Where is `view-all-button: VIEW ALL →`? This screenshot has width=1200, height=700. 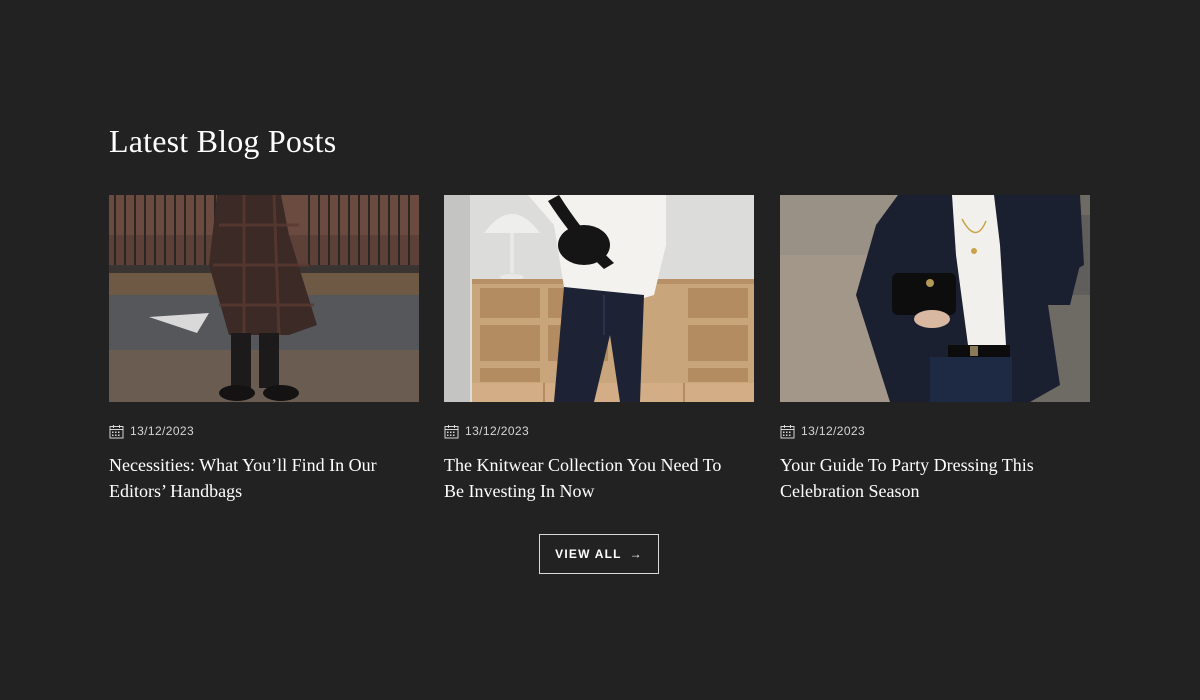 view-all-button: VIEW ALL → is located at coordinates (599, 554).